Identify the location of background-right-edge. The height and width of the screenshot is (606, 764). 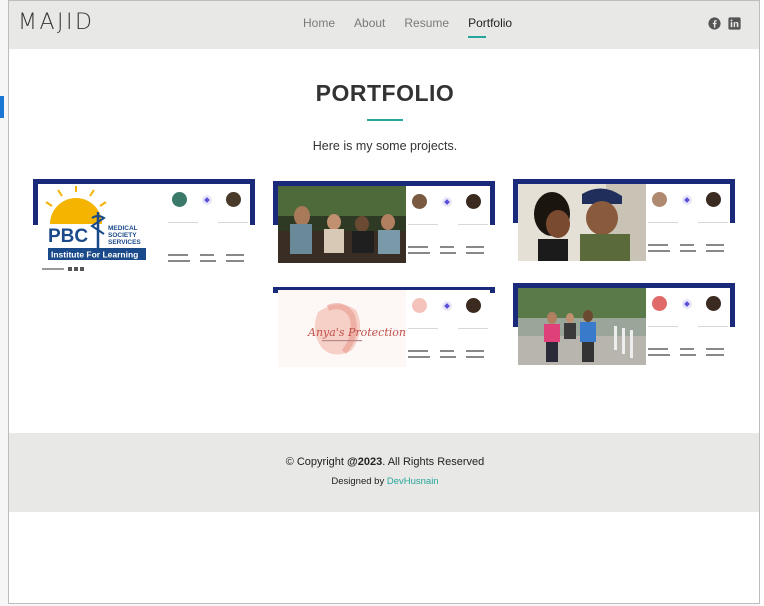
(762, 303).